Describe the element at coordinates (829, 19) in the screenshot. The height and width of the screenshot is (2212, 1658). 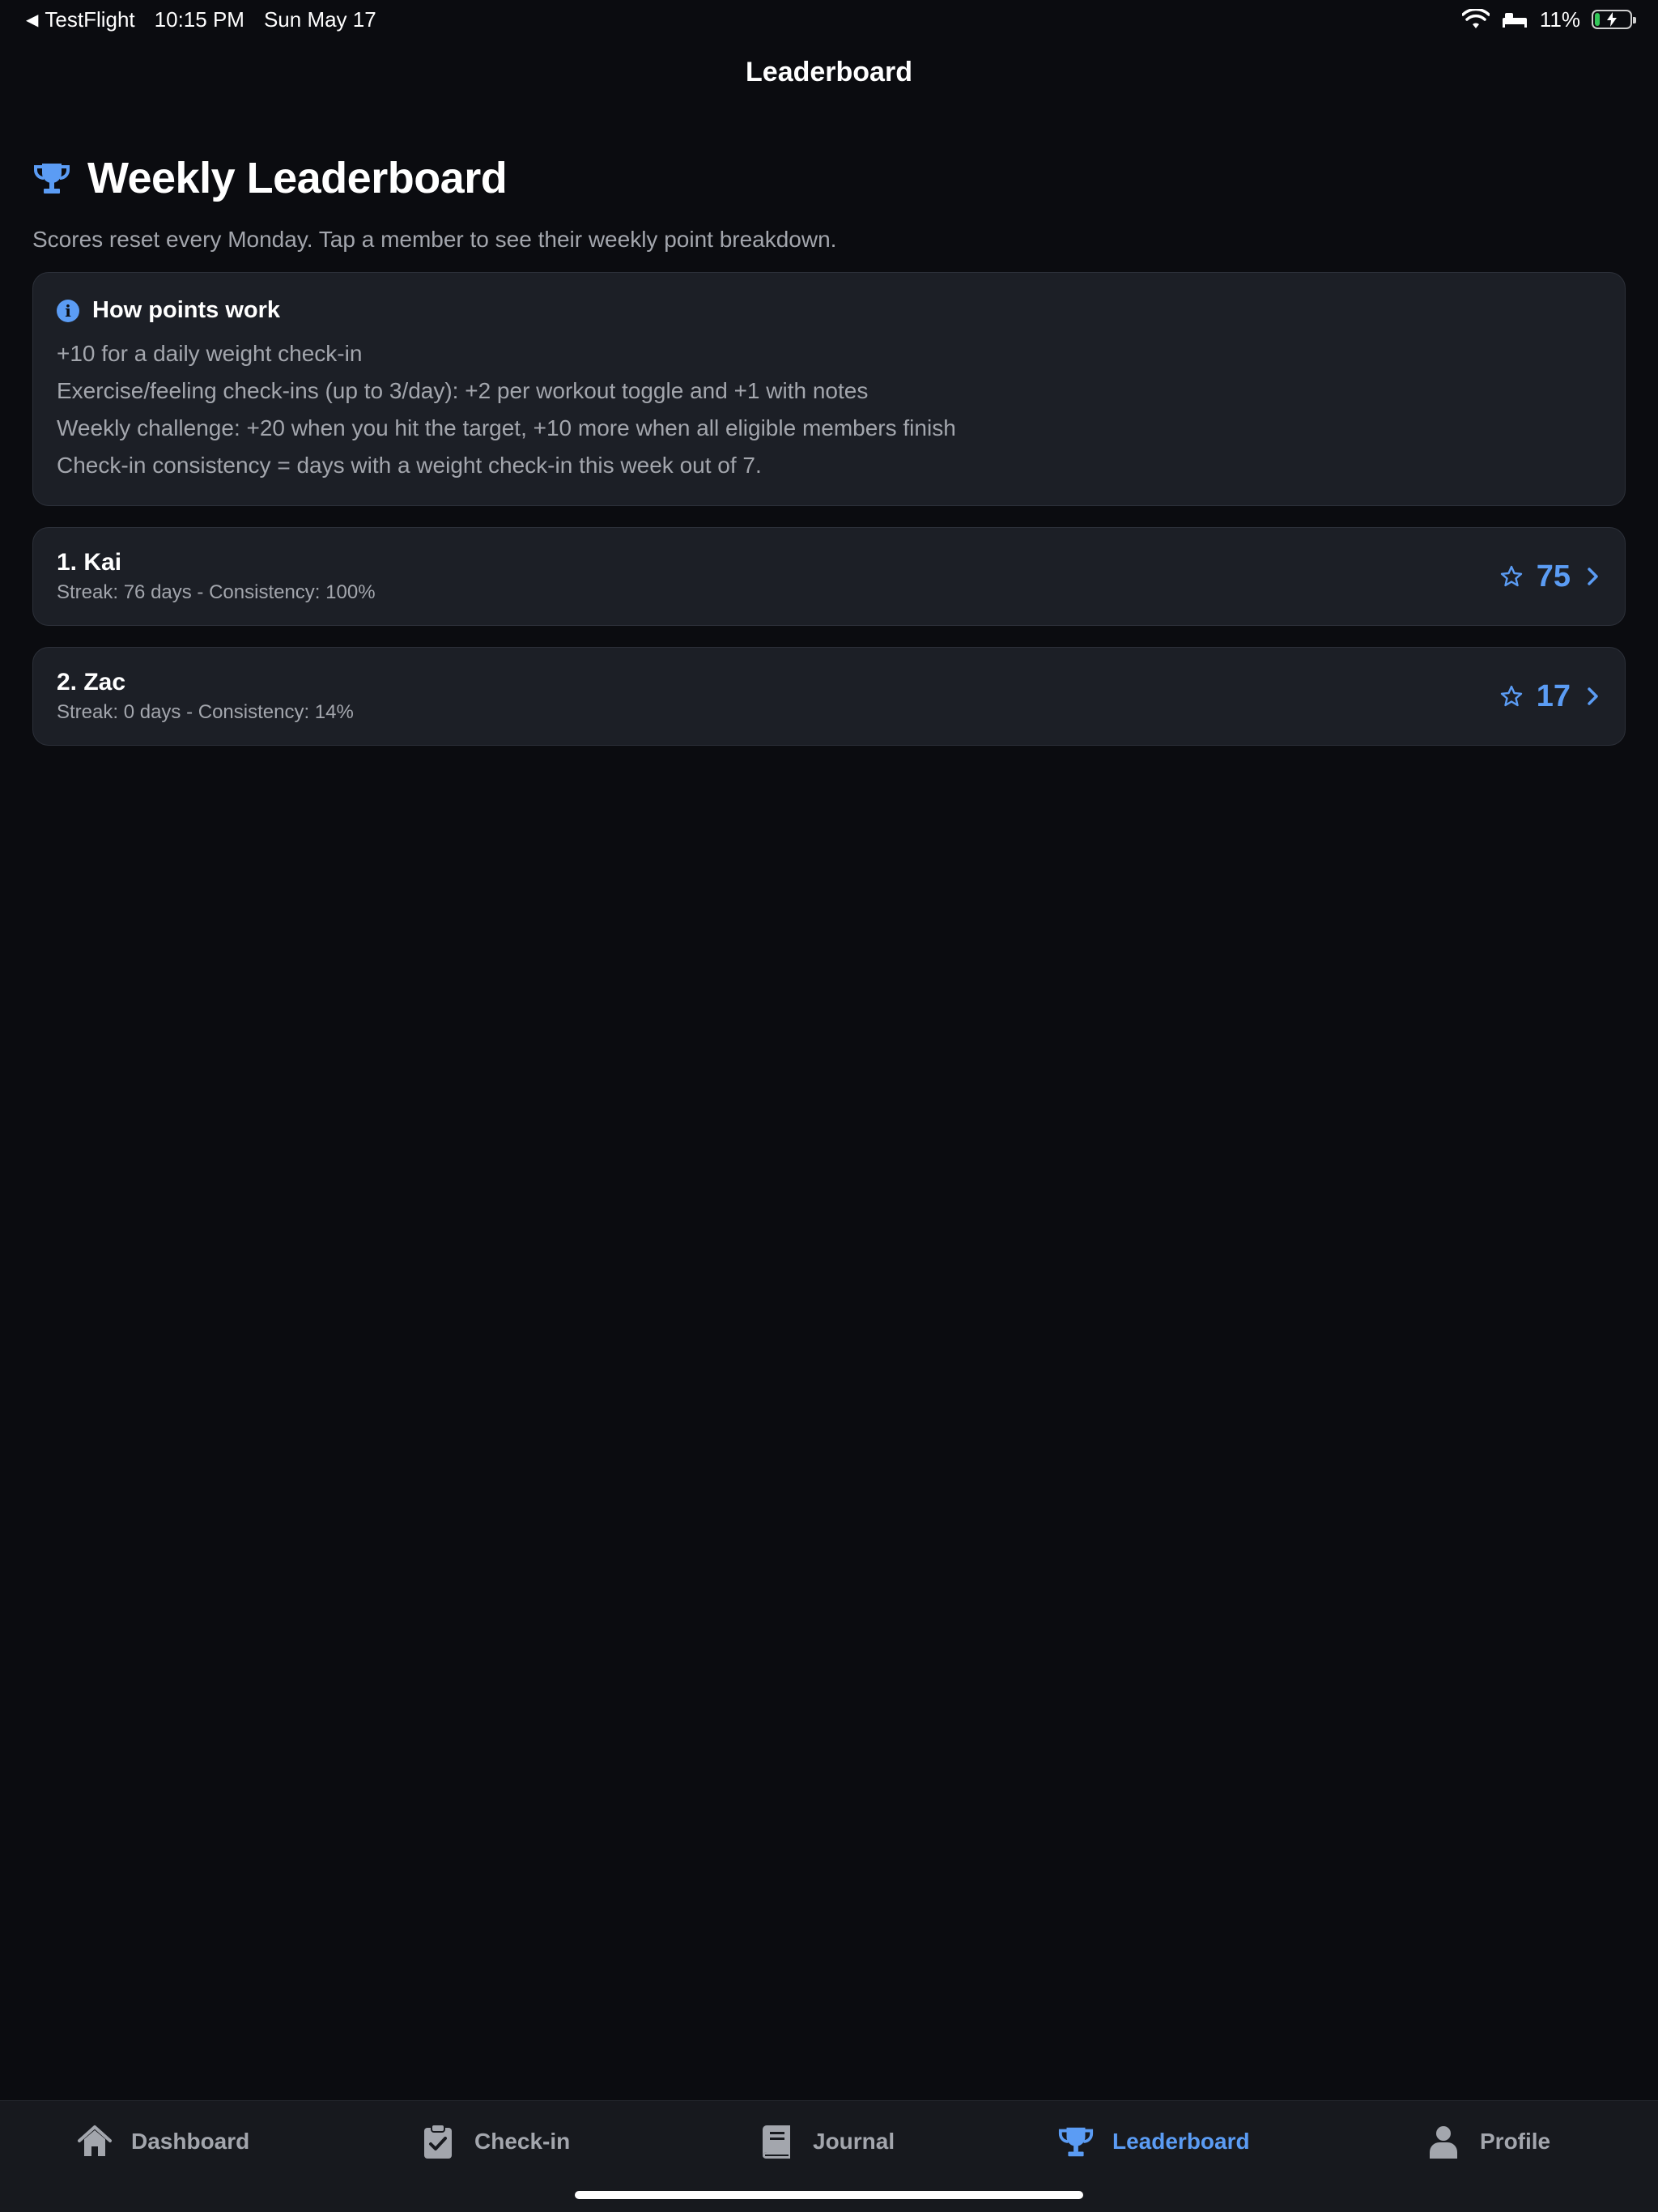
I see `status-bar: ◀ TestFlight 10:15 PM Sun May 17 11%` at that location.